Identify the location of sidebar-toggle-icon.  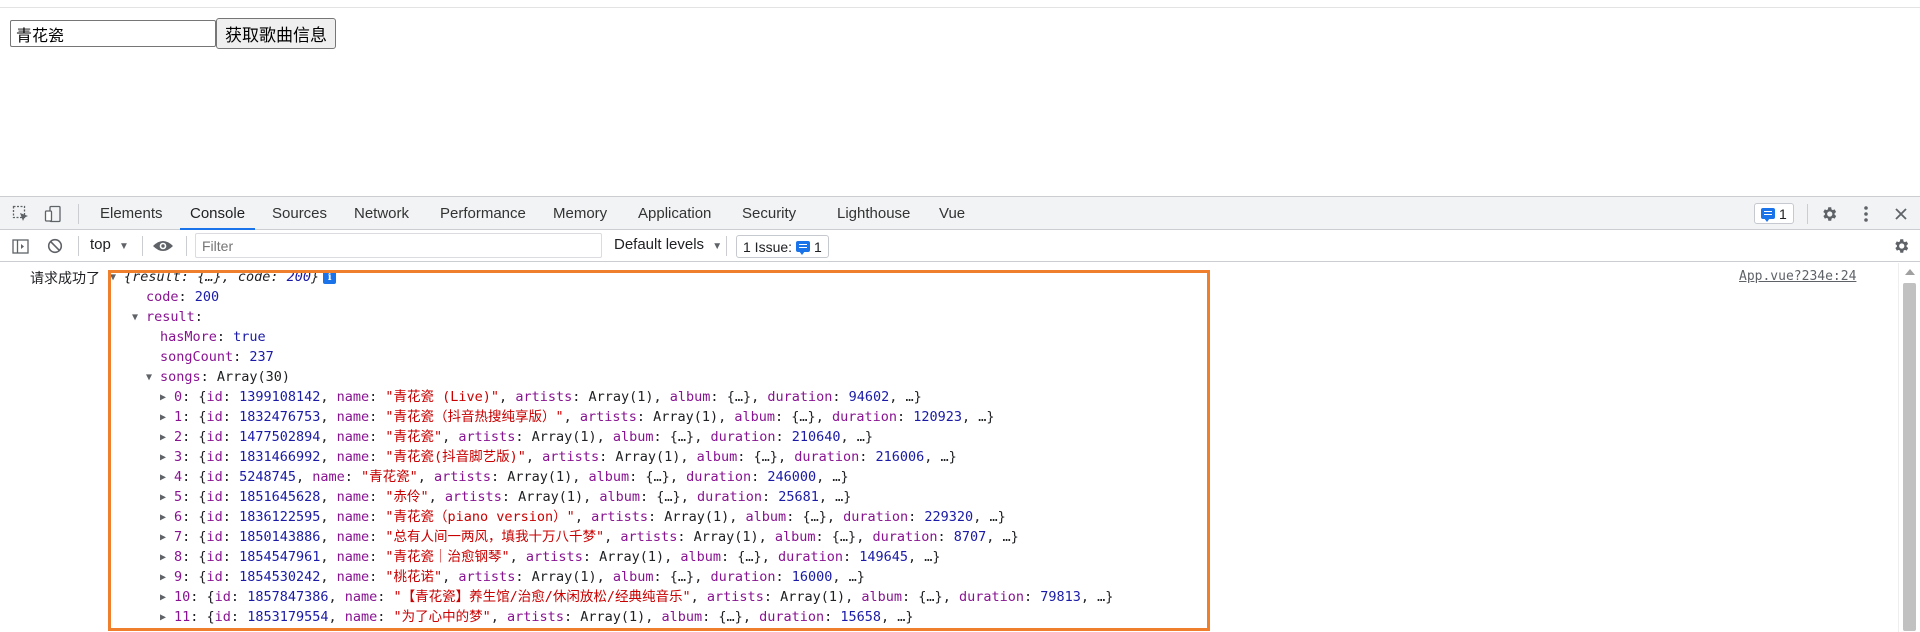
(20, 246).